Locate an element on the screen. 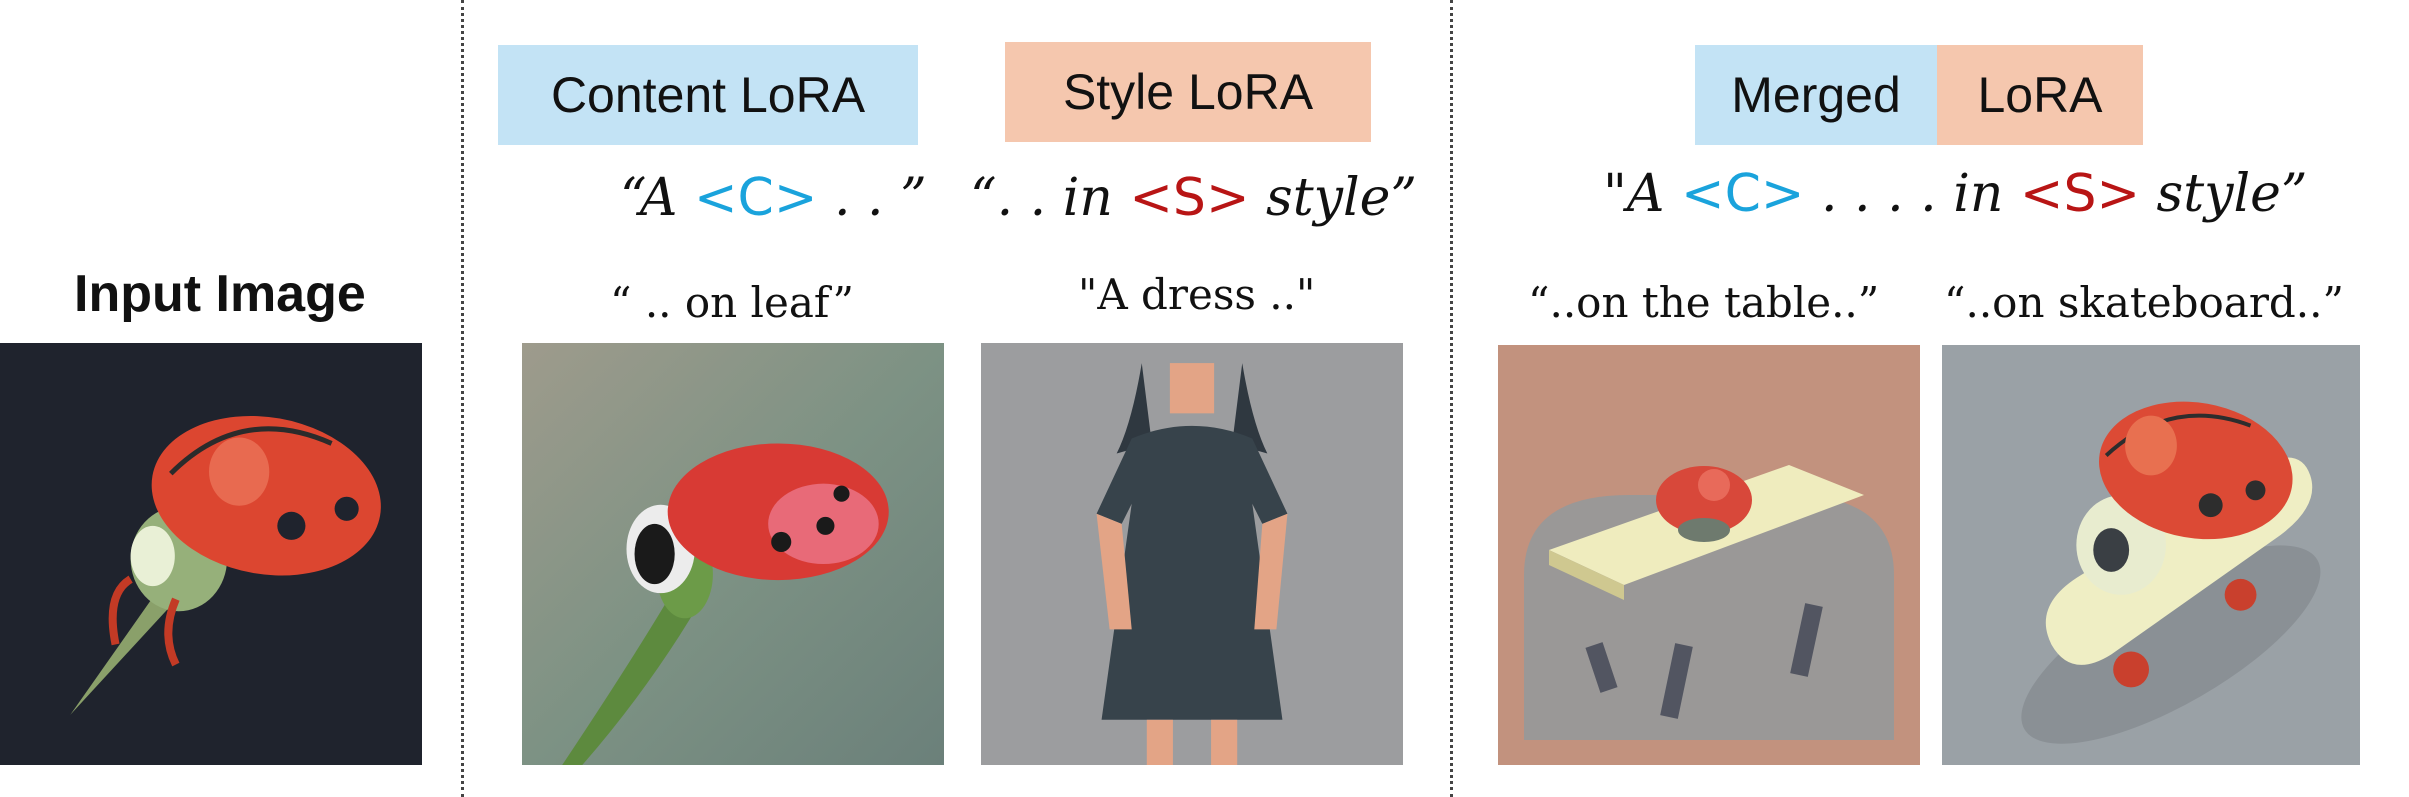  merged-table-image is located at coordinates (1709, 555).